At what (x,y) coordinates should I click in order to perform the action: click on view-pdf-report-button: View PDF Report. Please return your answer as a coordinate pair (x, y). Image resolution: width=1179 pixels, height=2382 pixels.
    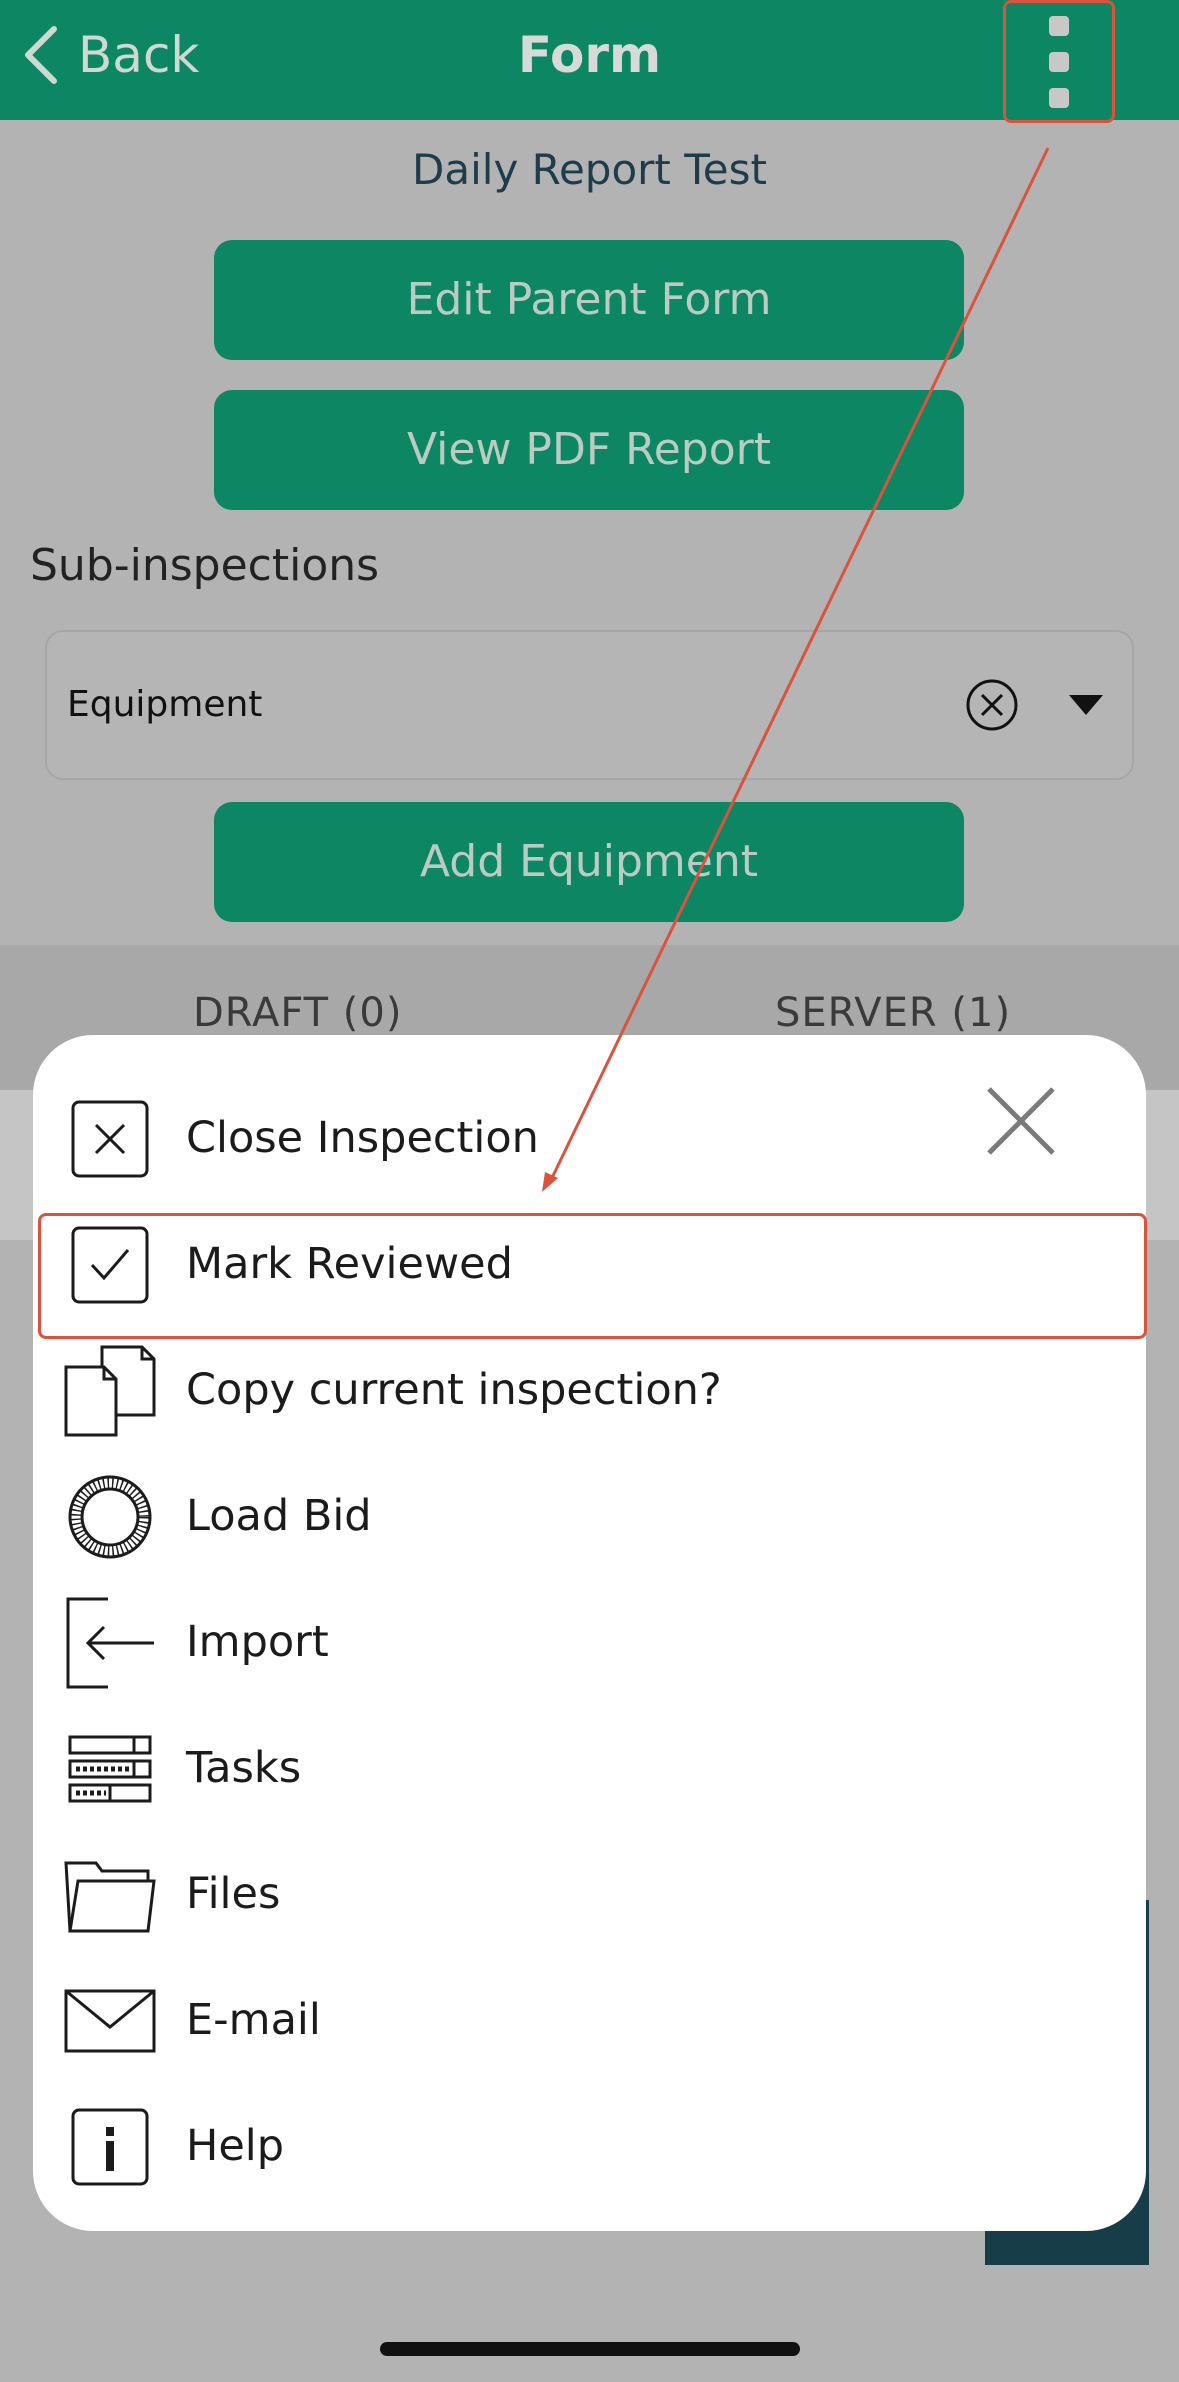
    Looking at the image, I should click on (589, 450).